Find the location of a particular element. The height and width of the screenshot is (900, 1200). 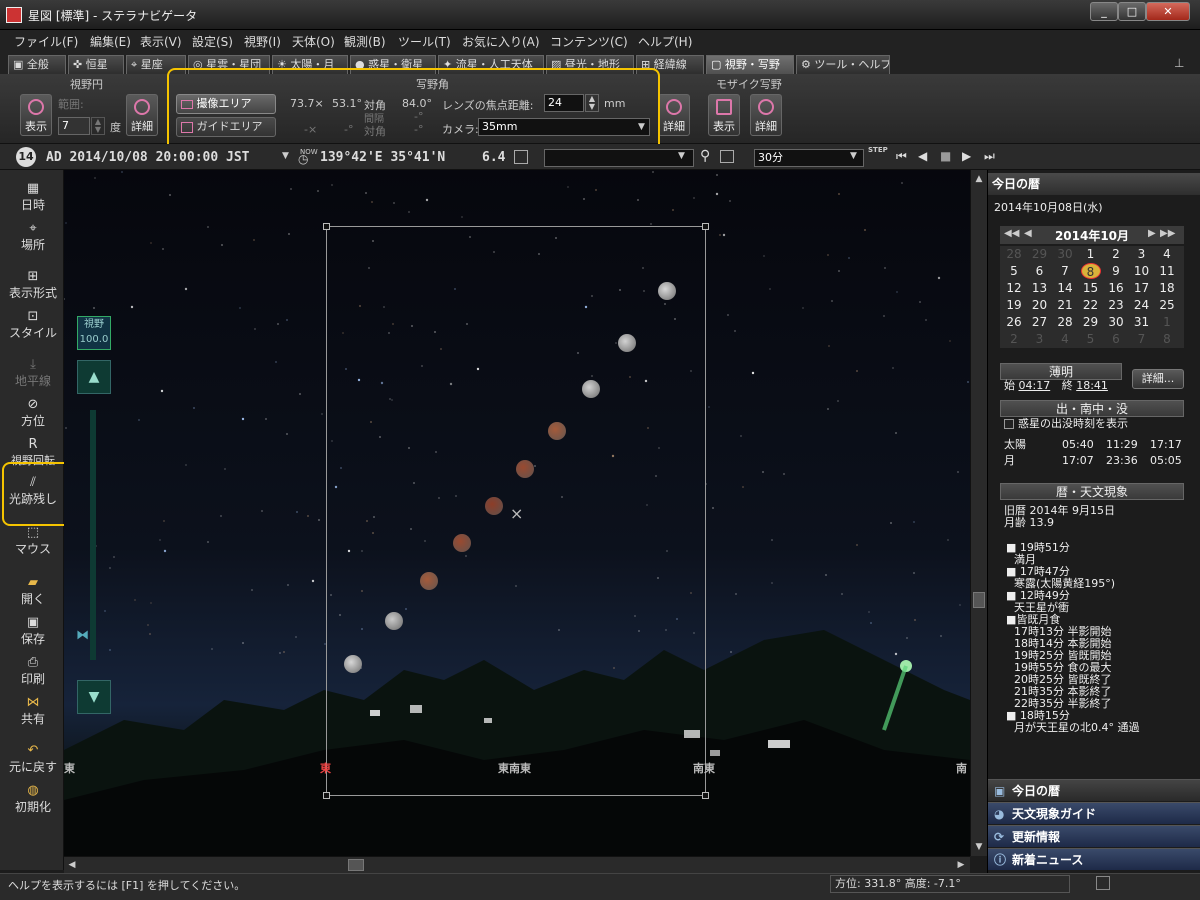

open-button: ▰ 開く is located at coordinates (33, 591).